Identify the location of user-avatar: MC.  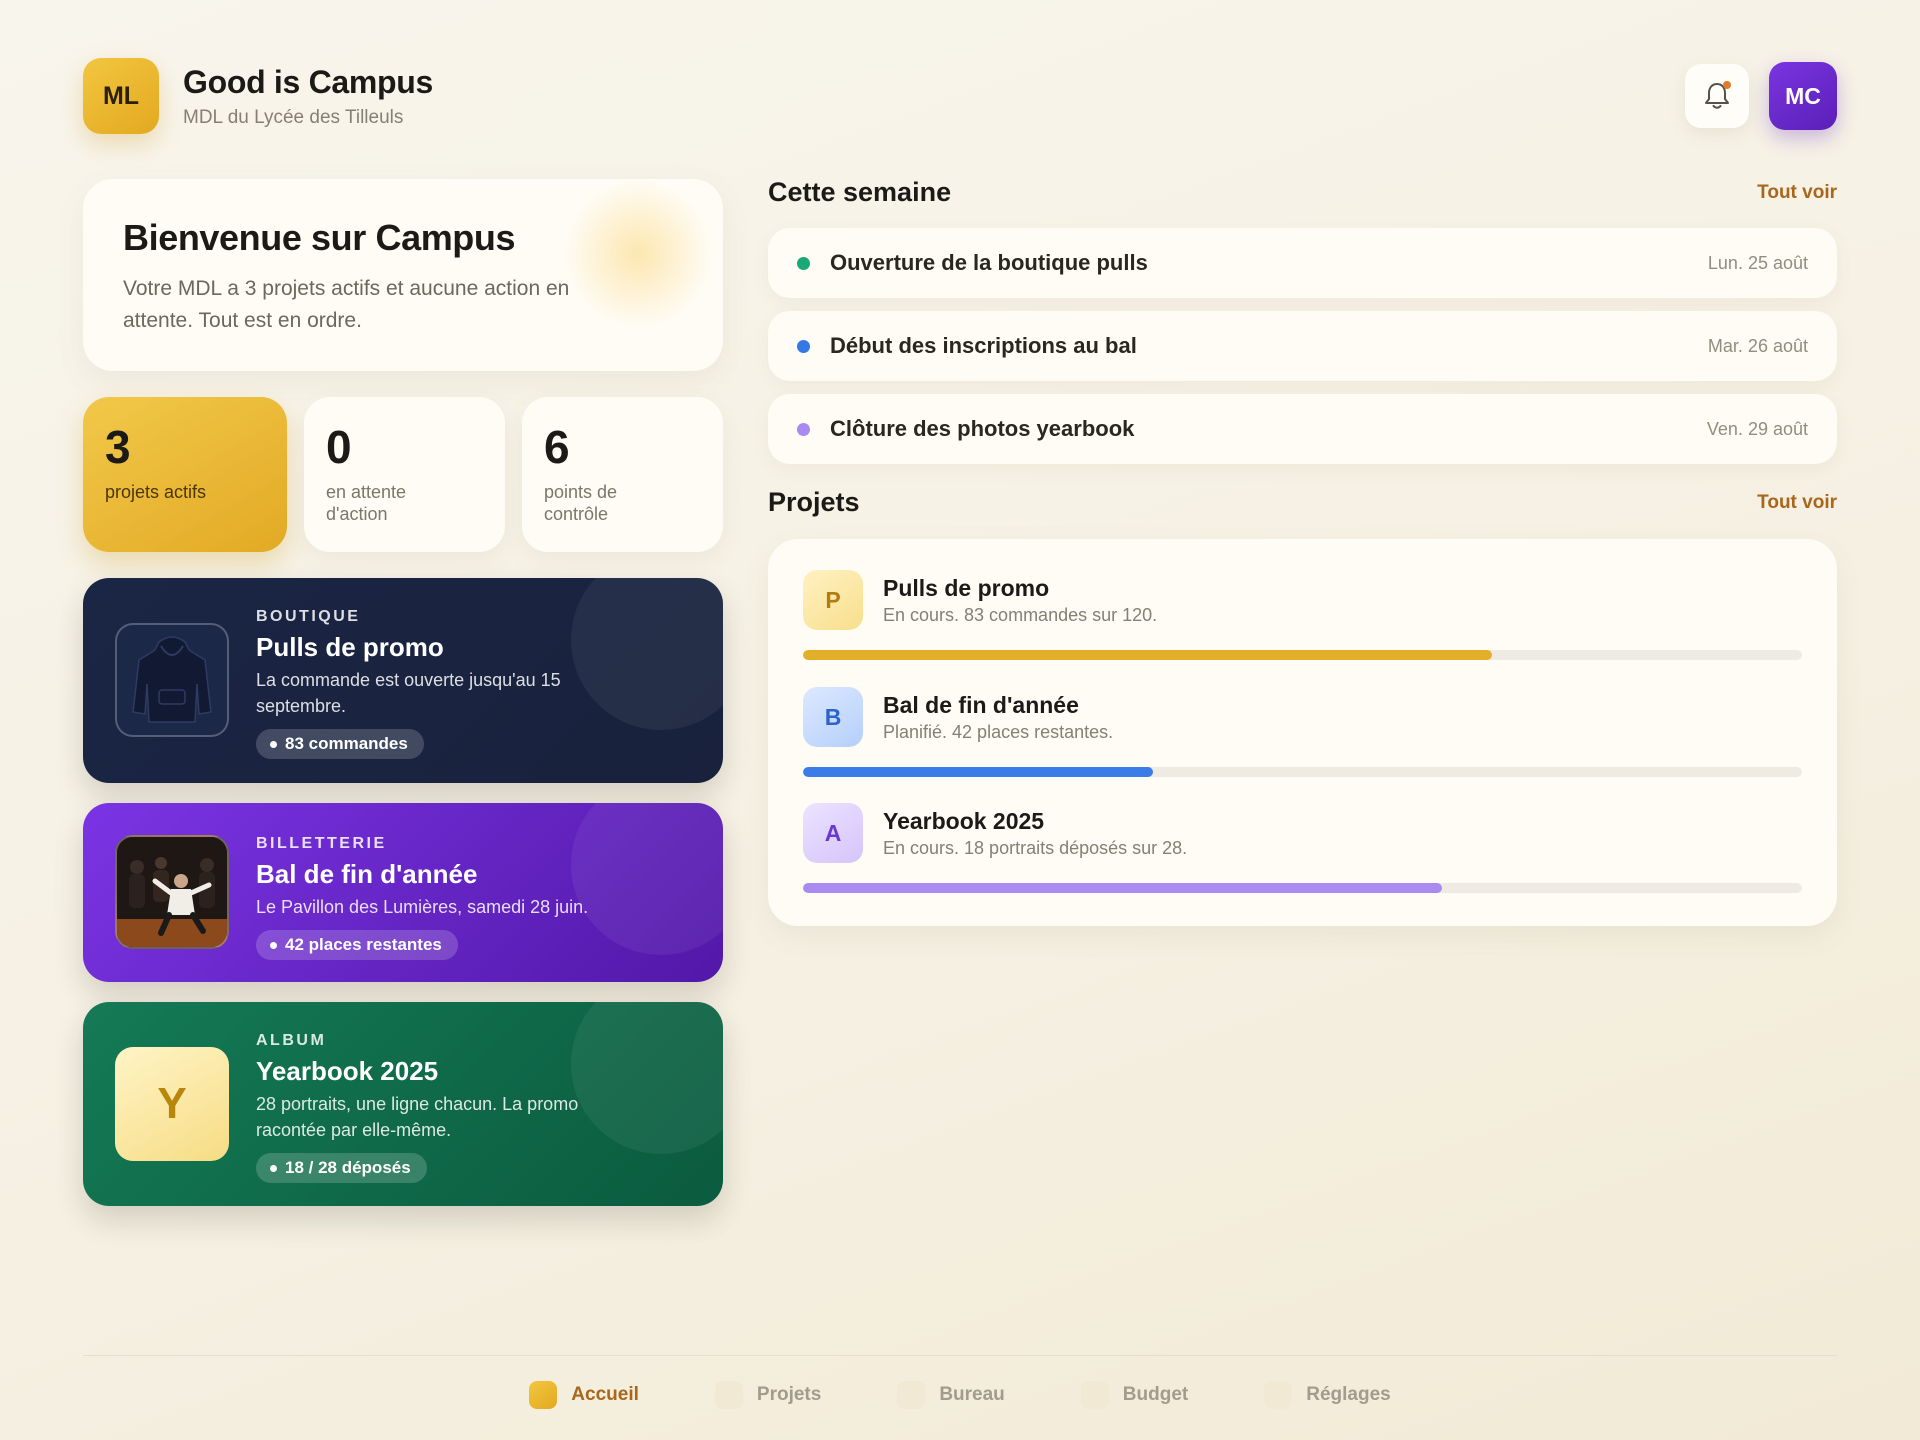
(1803, 96).